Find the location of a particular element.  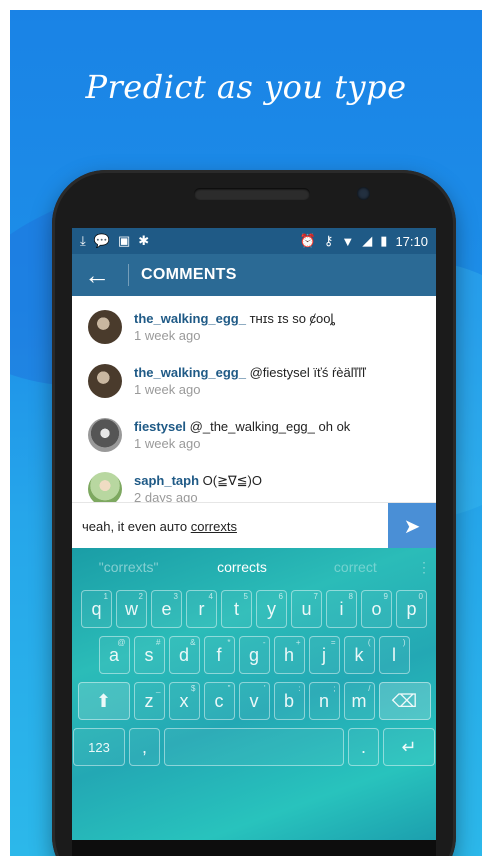

comment-input-bar: чeah, it even auто correxts ➤ is located at coordinates (254, 525).